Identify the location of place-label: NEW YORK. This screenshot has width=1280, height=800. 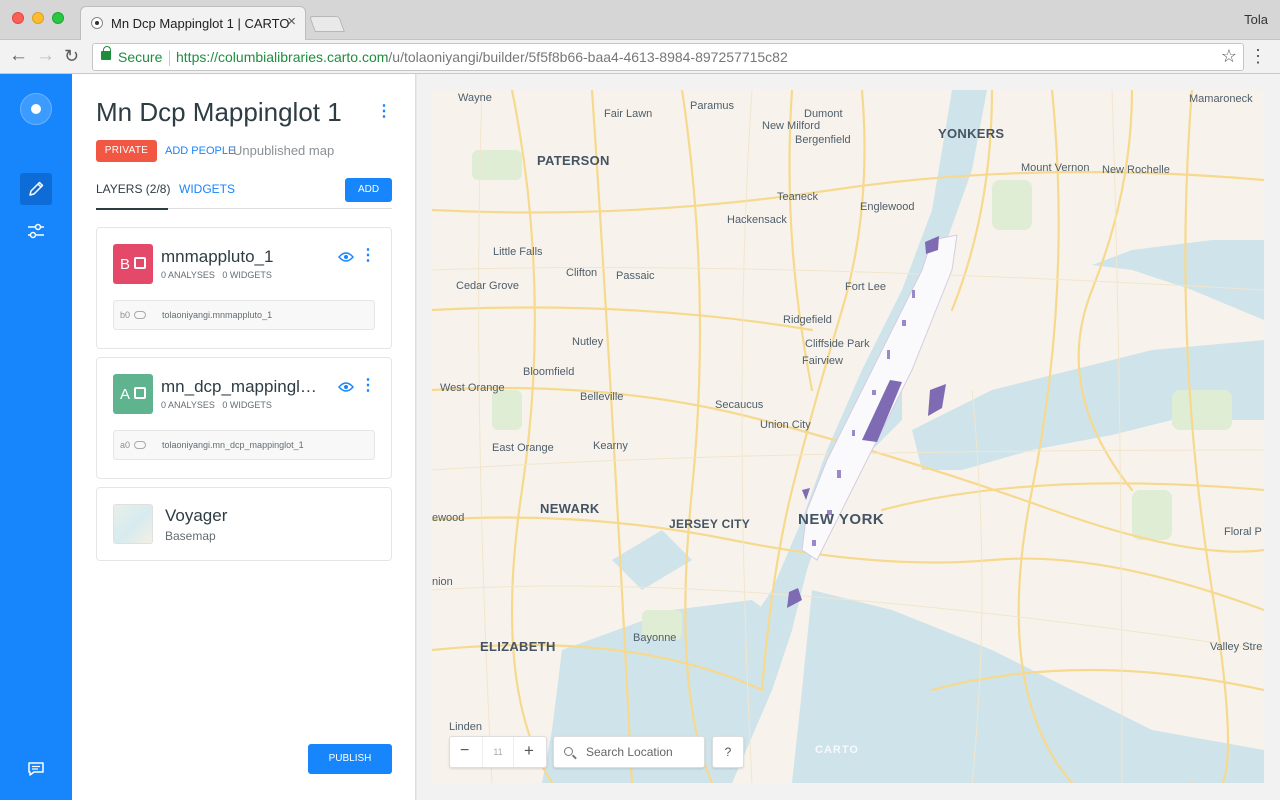
(841, 519).